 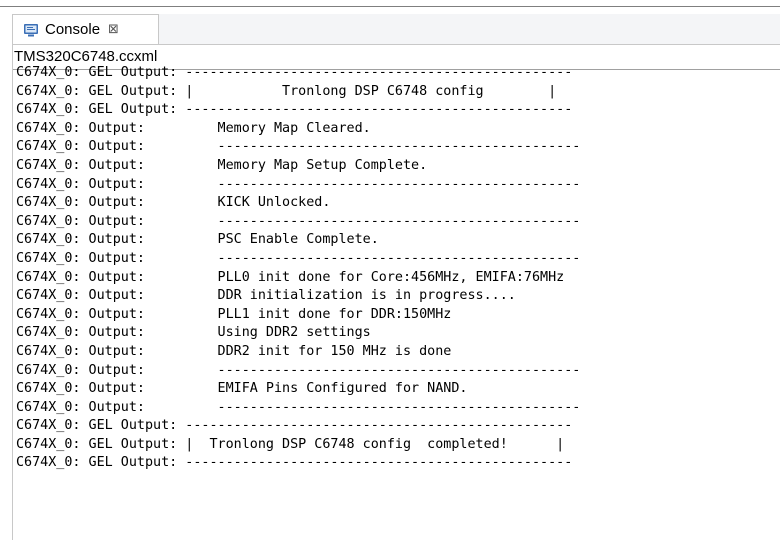 I want to click on tab-console: Console ⊠, so click(x=86, y=29).